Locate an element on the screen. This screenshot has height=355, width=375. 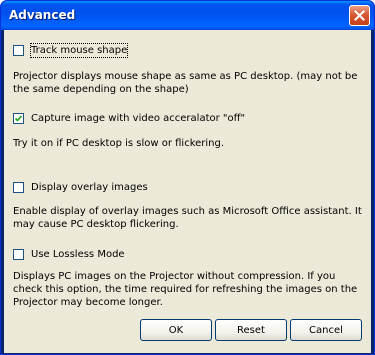
display-overlay-option: Display overlay images is located at coordinates (80, 187).